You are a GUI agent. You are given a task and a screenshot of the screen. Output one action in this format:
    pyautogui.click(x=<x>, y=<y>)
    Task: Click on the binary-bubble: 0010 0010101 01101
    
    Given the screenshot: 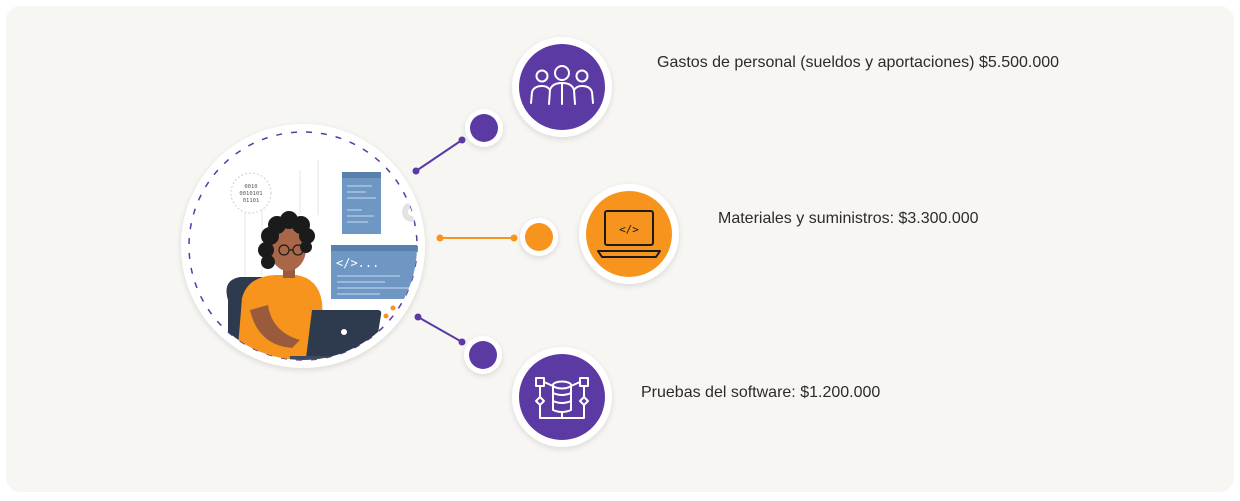 What is the action you would take?
    pyautogui.click(x=251, y=193)
    